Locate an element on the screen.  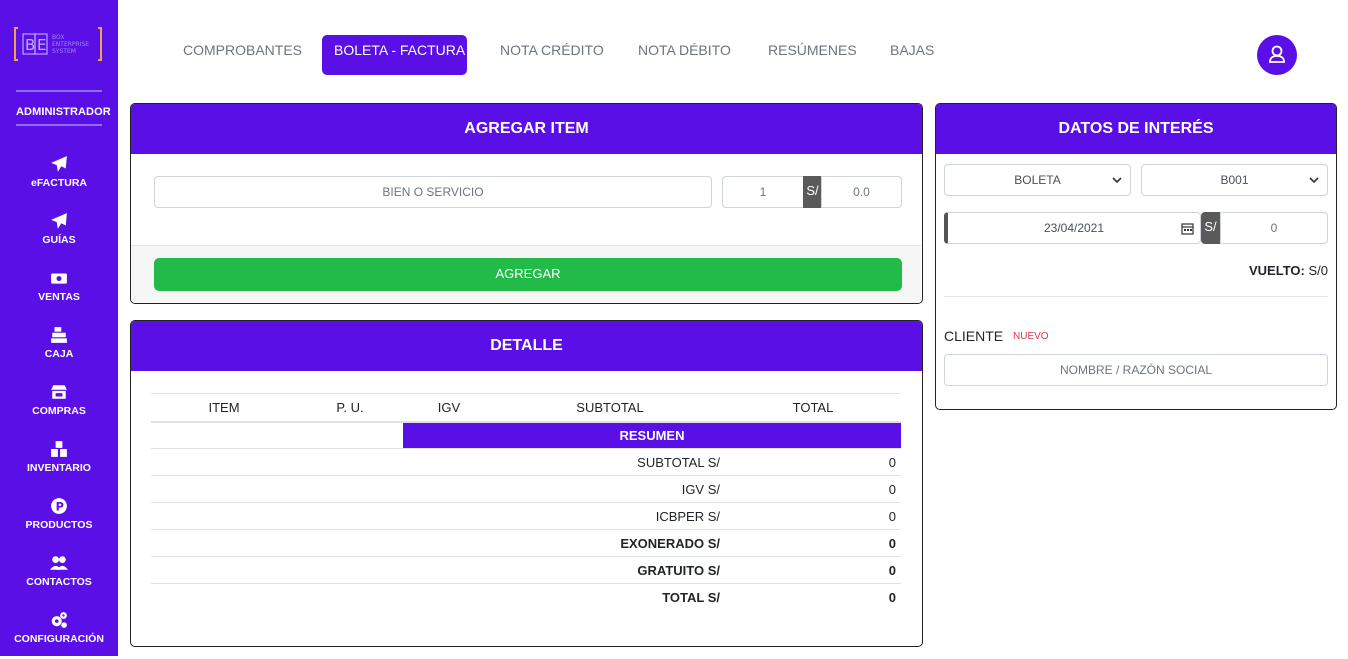
table-row: EXONERADO S/ 0 is located at coordinates (526, 543).